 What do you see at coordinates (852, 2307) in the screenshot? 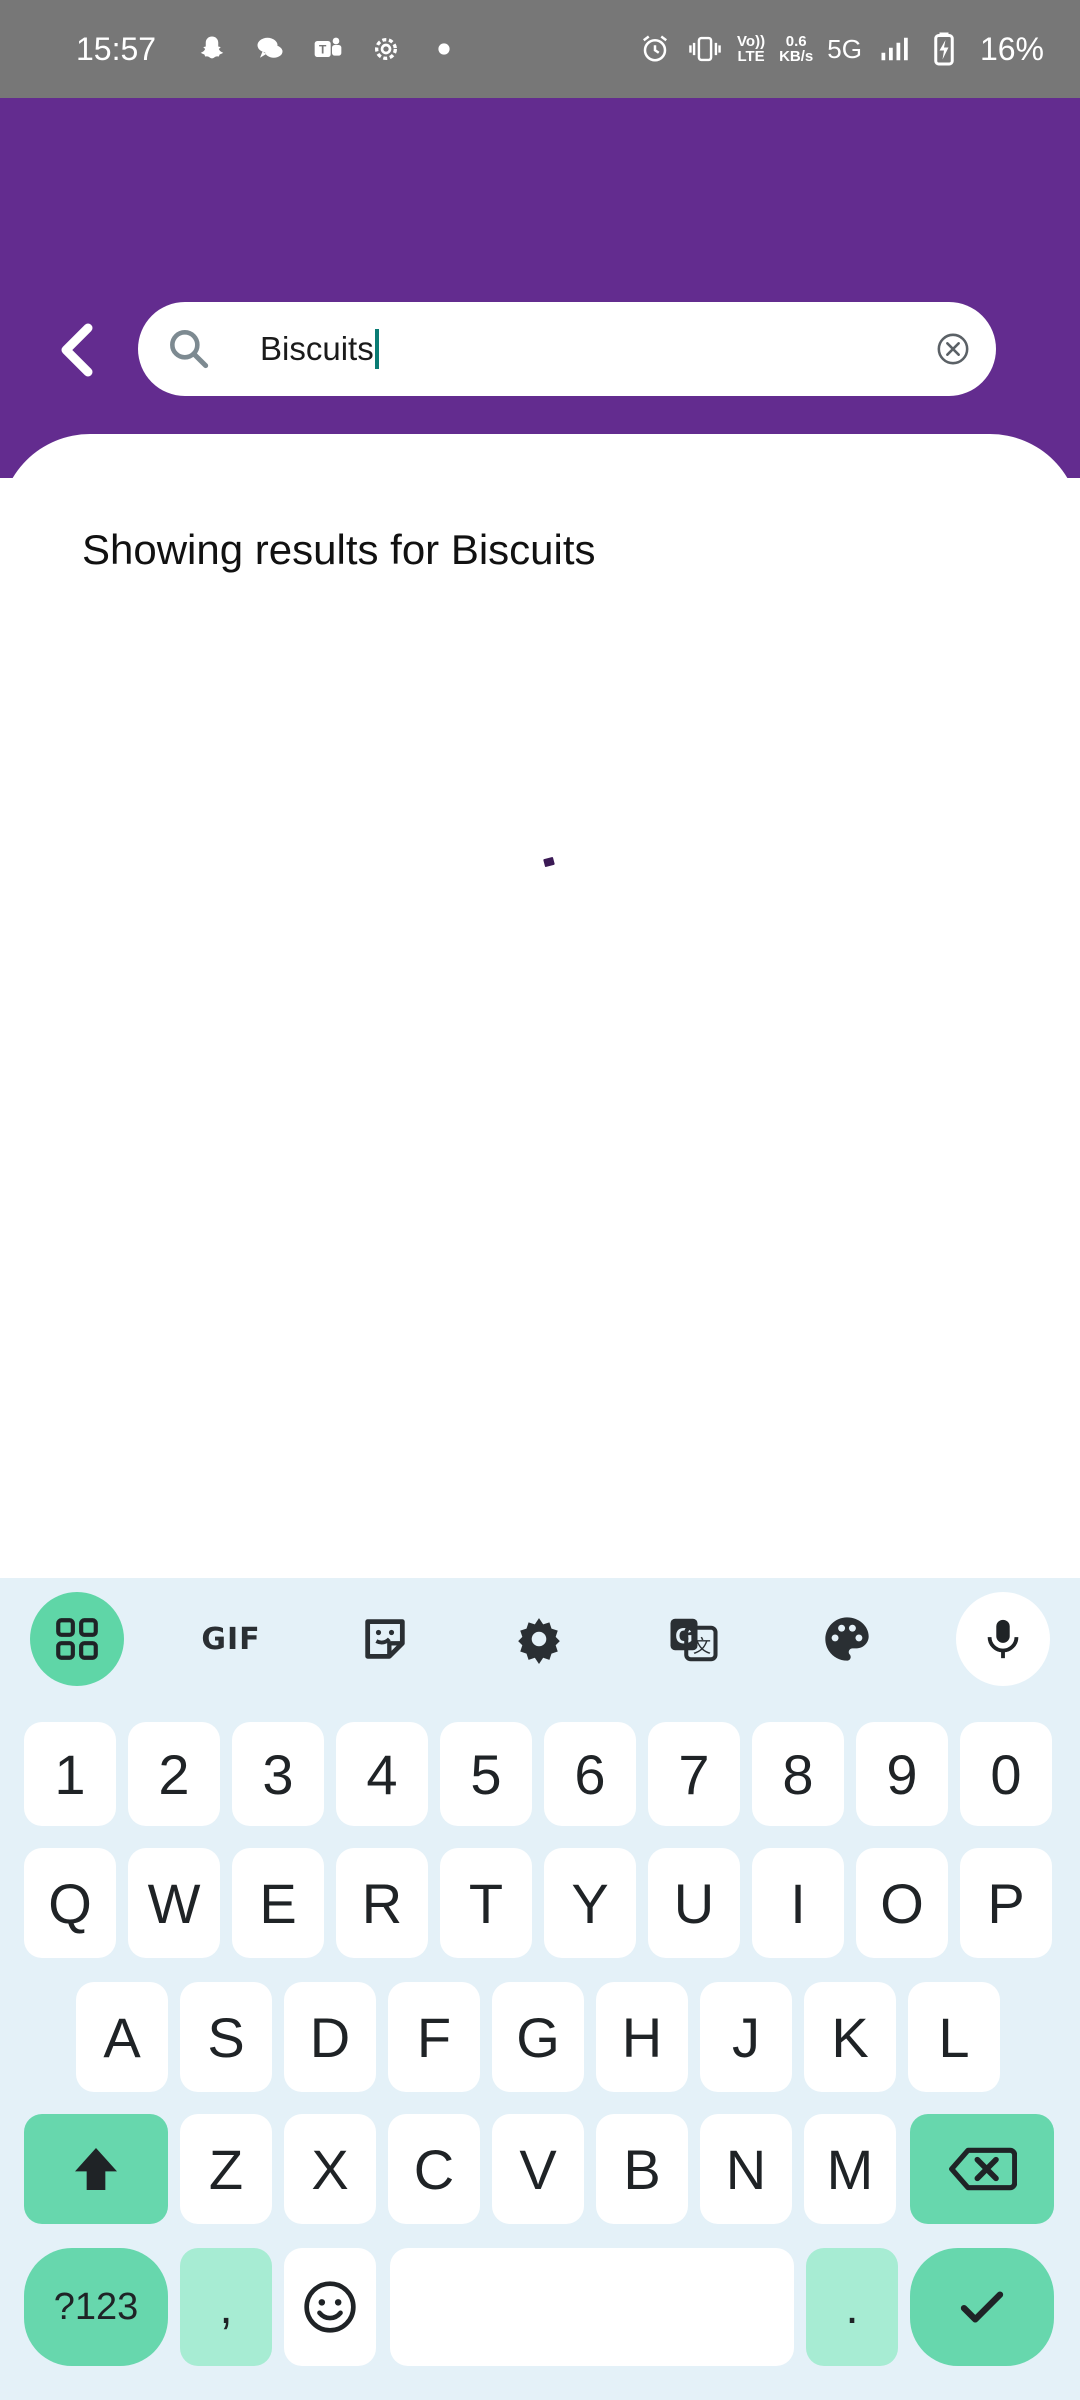
I see `period-key: .` at bounding box center [852, 2307].